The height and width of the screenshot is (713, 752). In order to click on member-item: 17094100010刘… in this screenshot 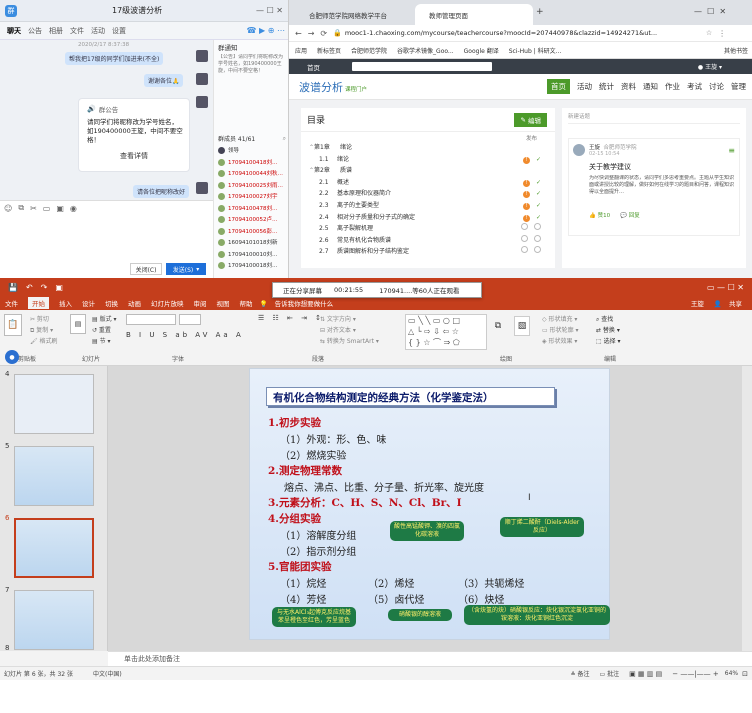, I will do `click(253, 256)`.